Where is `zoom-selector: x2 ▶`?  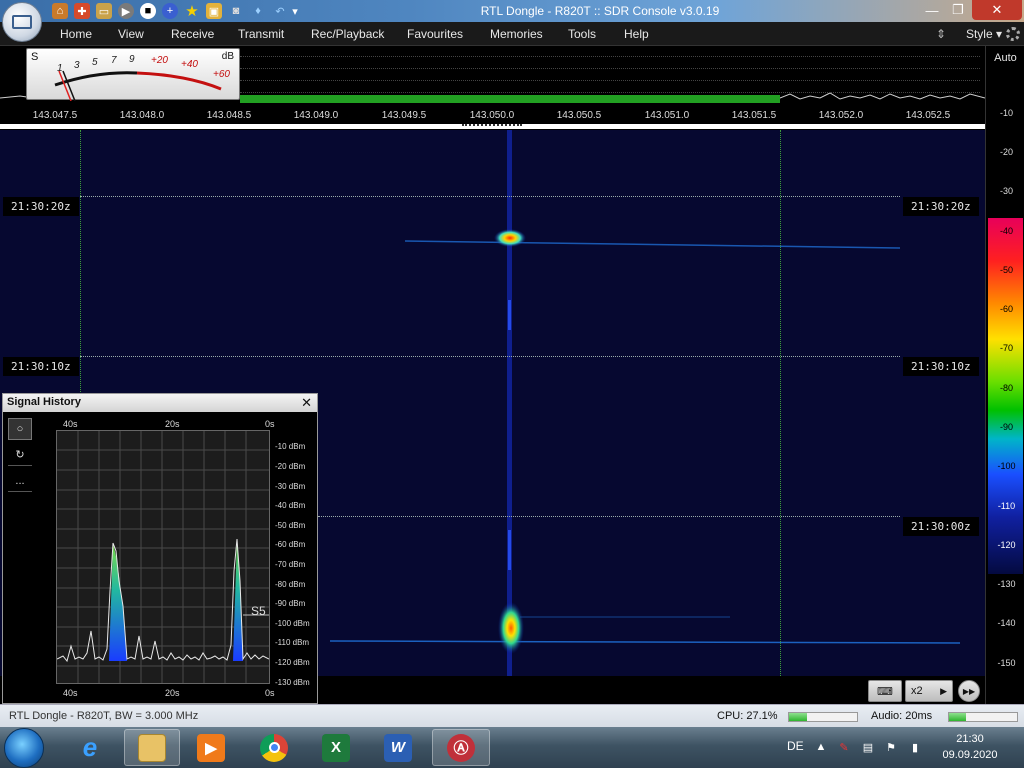
zoom-selector: x2 ▶ is located at coordinates (929, 691).